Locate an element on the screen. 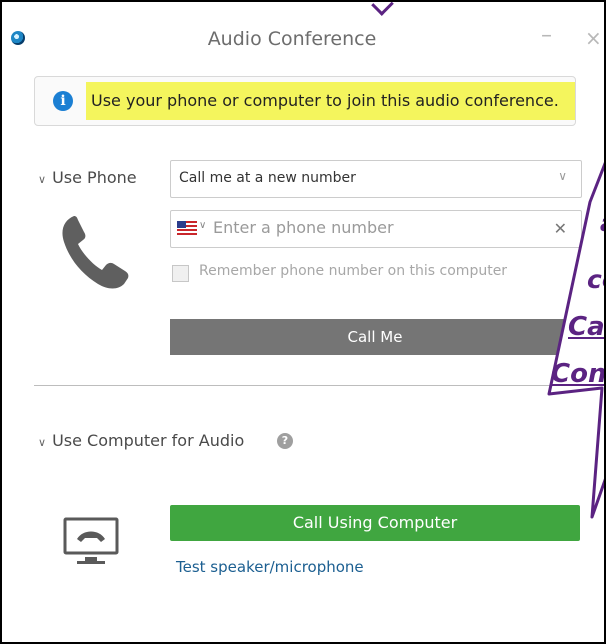 This screenshot has height=644, width=606. question-help-icon: ? is located at coordinates (285, 441).